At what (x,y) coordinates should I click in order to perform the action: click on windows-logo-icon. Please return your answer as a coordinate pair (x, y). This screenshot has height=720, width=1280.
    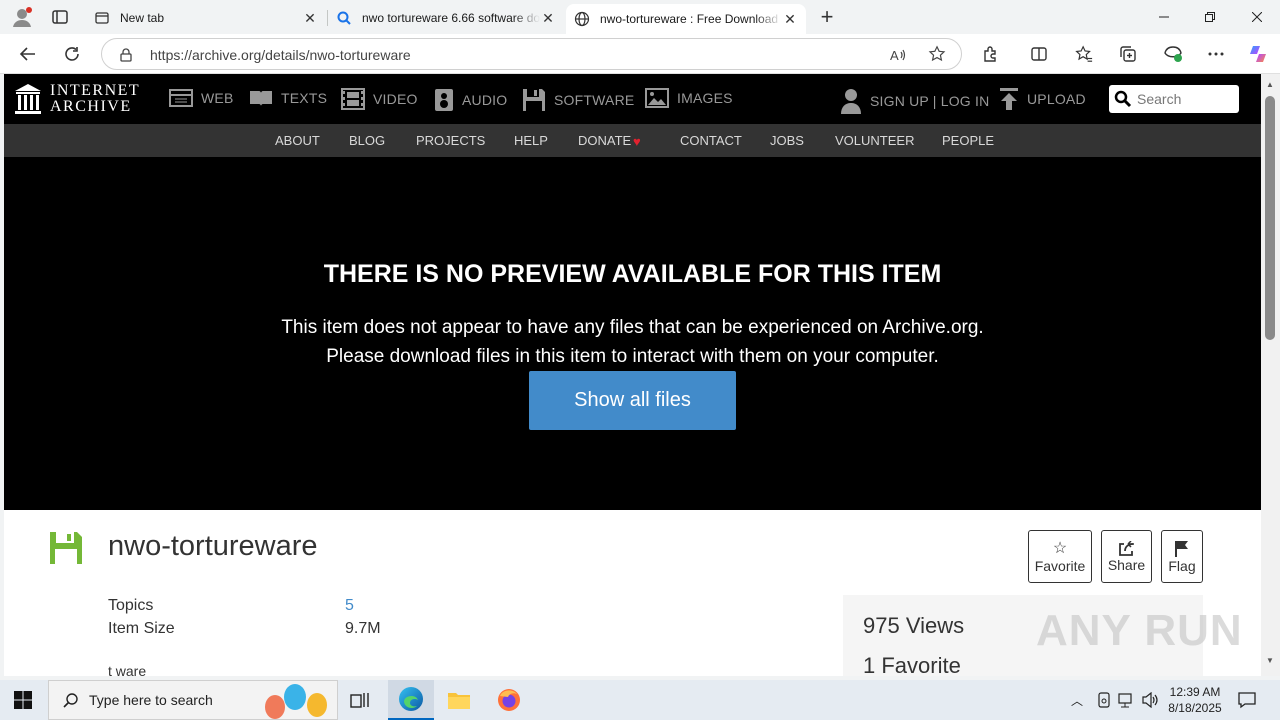
    Looking at the image, I should click on (23, 700).